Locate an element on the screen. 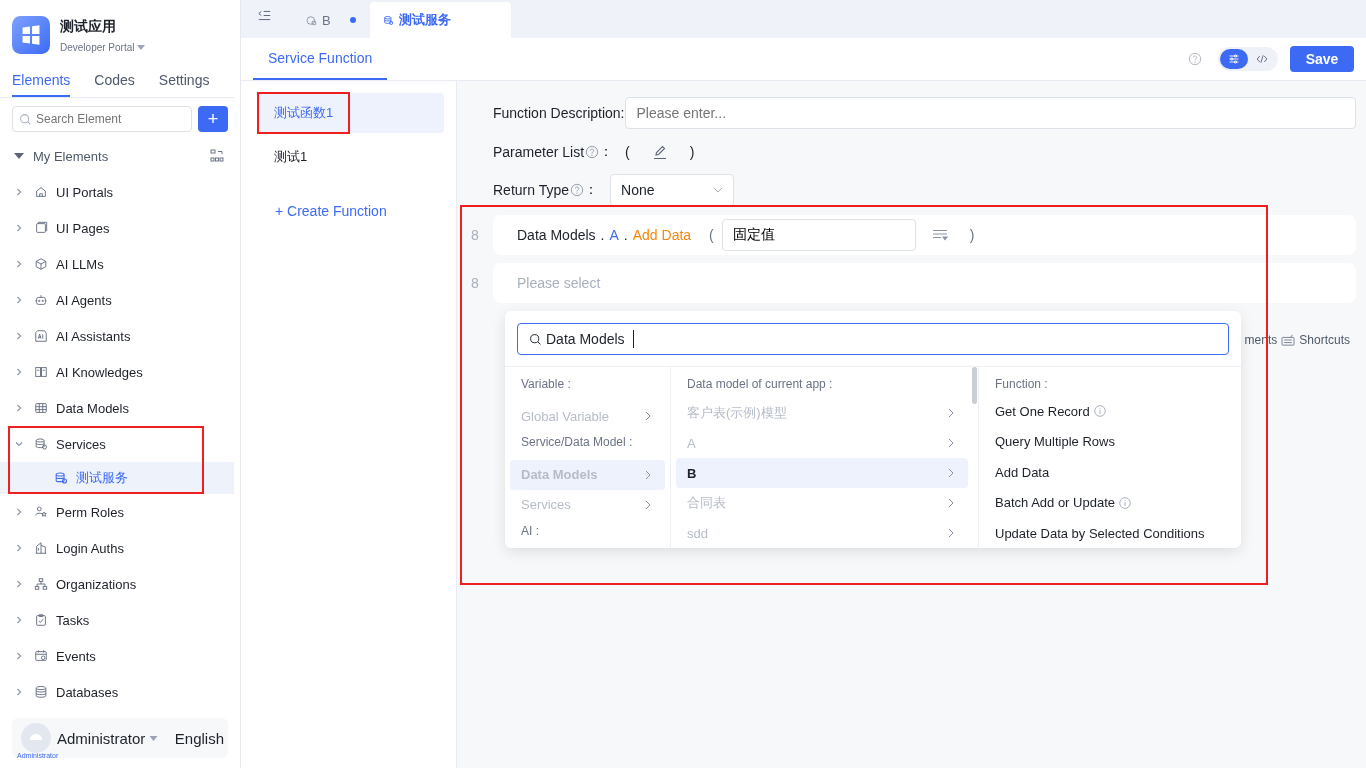 This screenshot has width=1366, height=768. tree-item: AI Assistants is located at coordinates (93, 336).